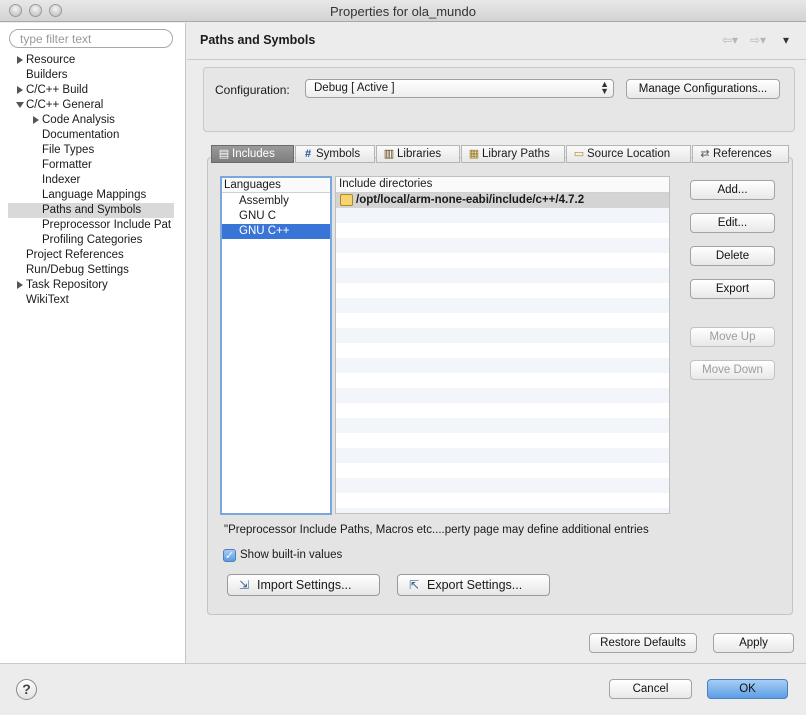 The height and width of the screenshot is (715, 806). Describe the element at coordinates (346, 200) in the screenshot. I see `include-folder-icon` at that location.